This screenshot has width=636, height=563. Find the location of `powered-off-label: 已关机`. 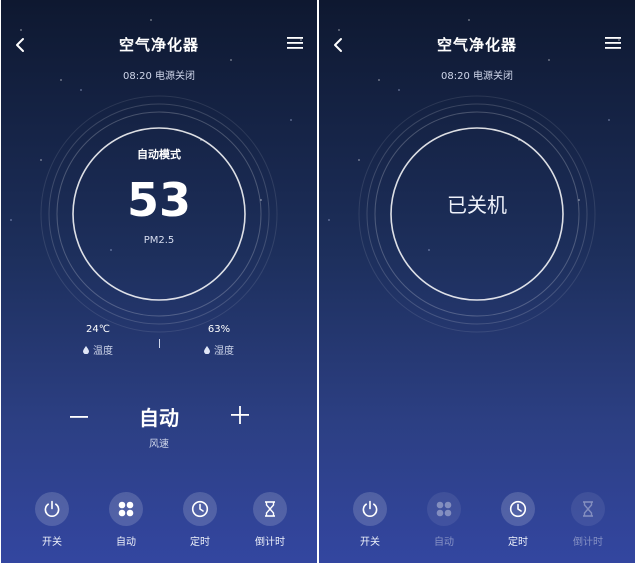

powered-off-label: 已关机 is located at coordinates (477, 205).